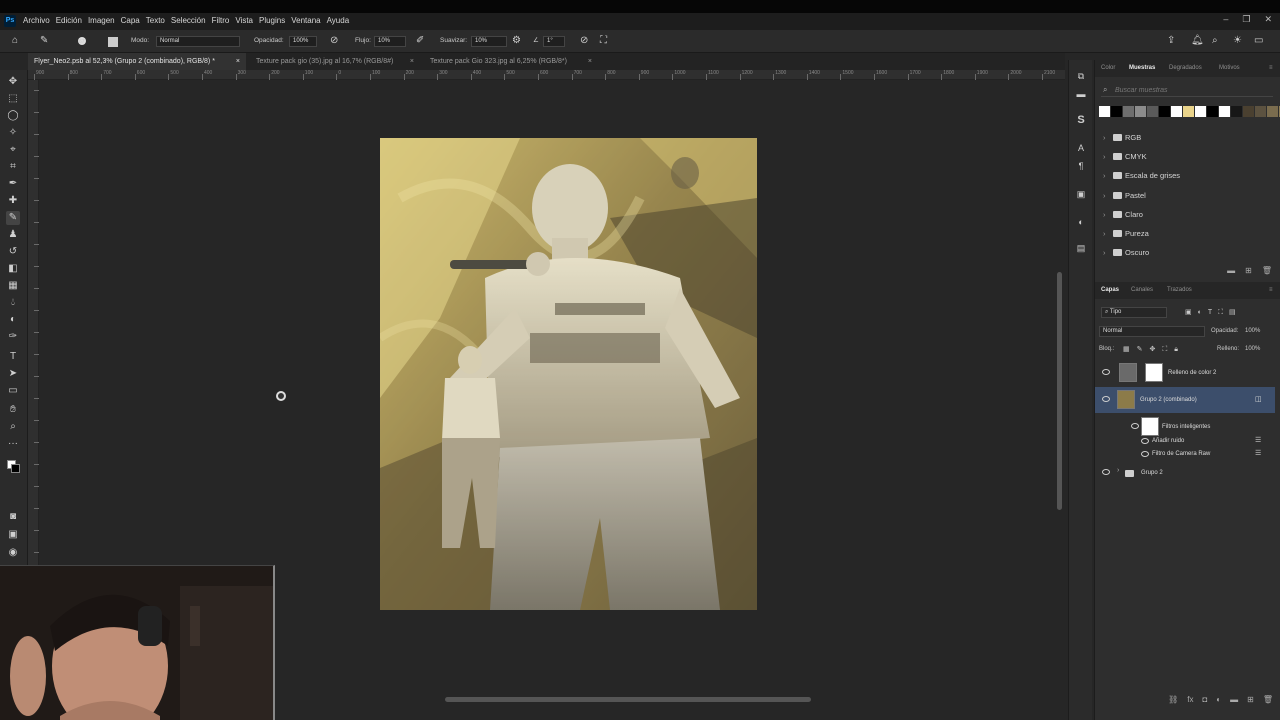 Image resolution: width=1280 pixels, height=720 pixels. What do you see at coordinates (113, 42) in the screenshot?
I see `brush-settings-icon` at bounding box center [113, 42].